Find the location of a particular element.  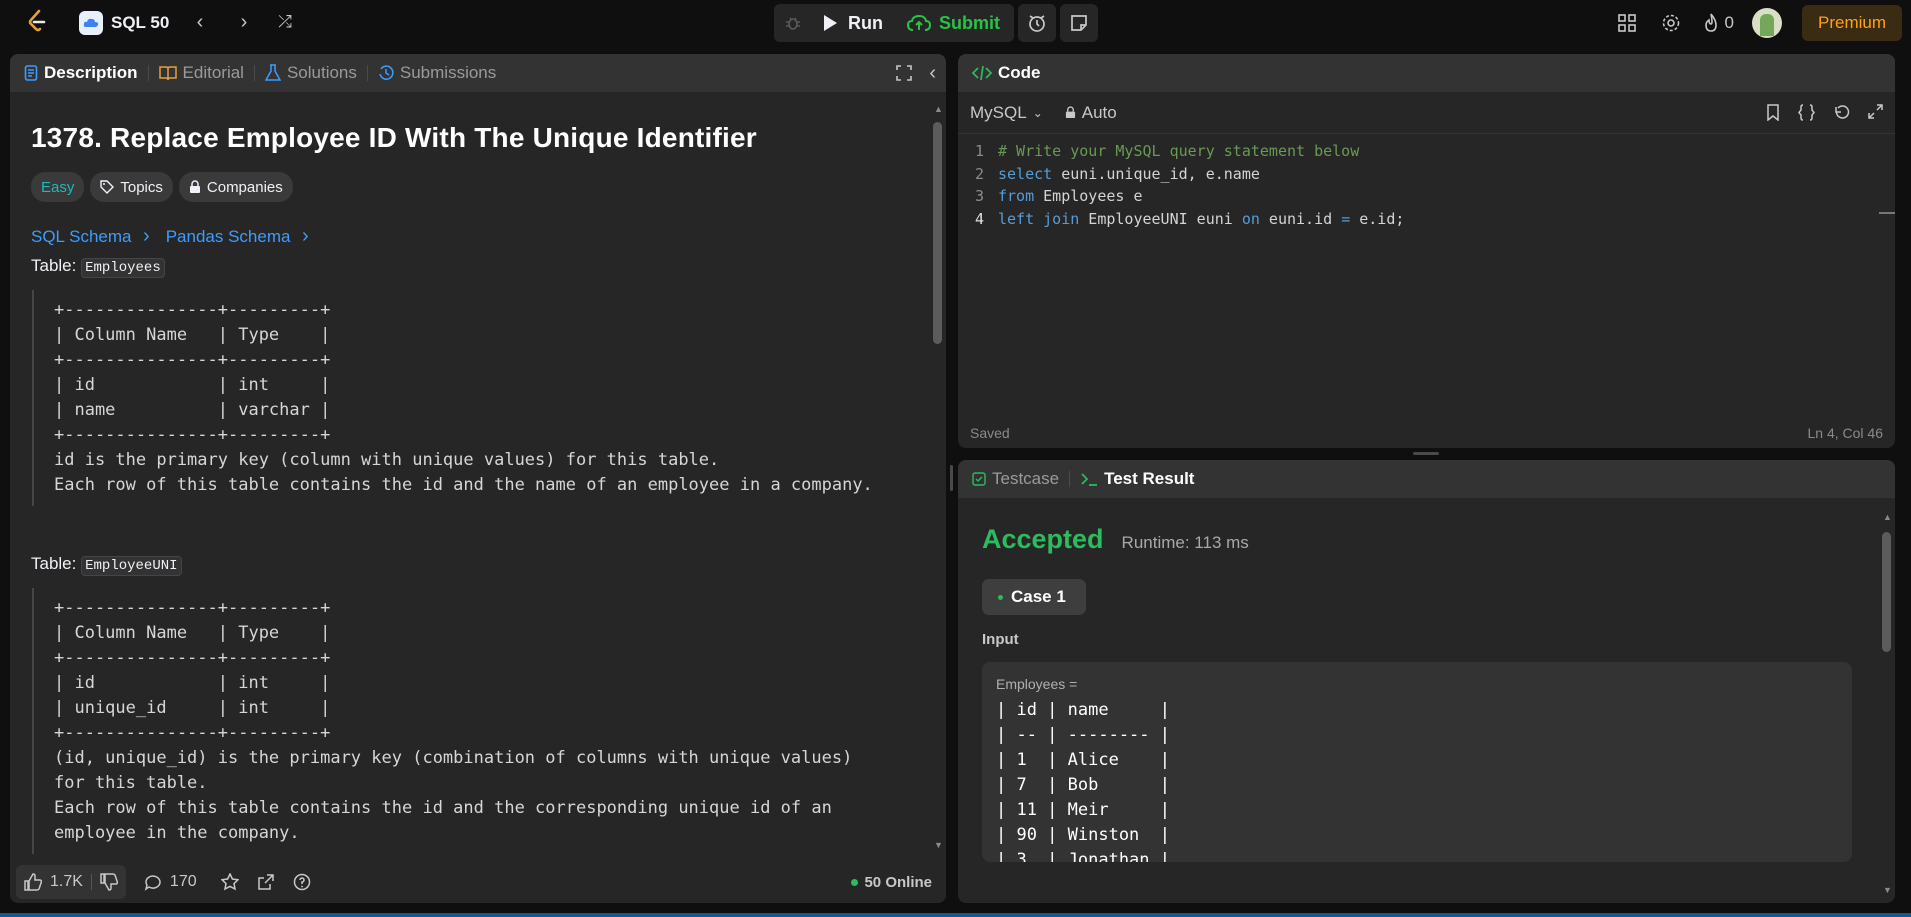

topics-tag-button: Topics is located at coordinates (131, 187).